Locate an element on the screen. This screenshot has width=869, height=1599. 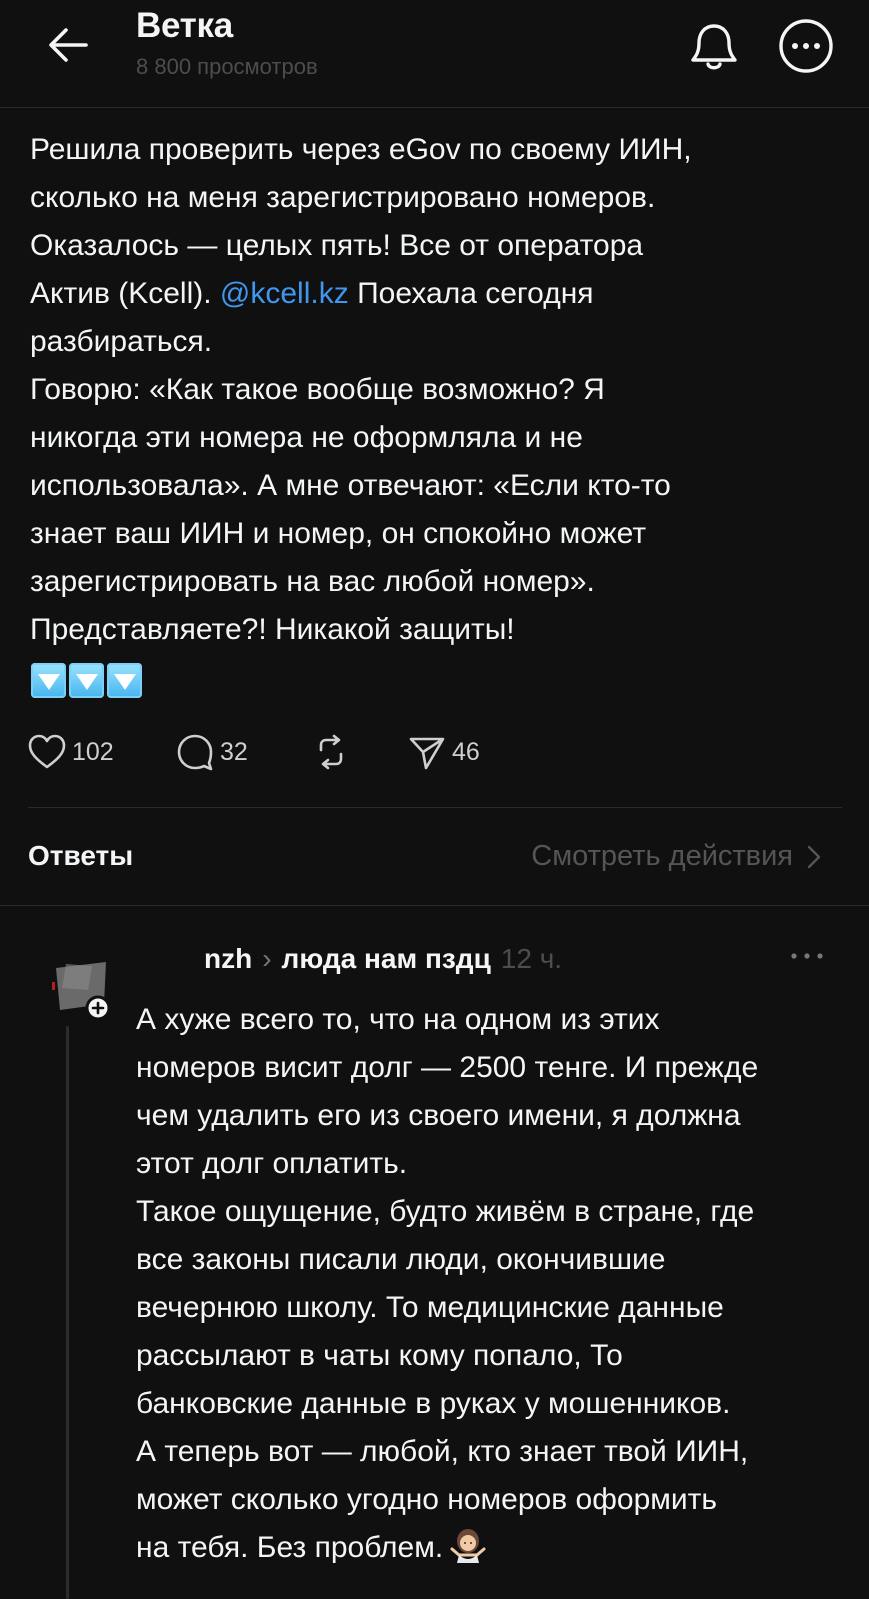
reply-more-button is located at coordinates (807, 956).